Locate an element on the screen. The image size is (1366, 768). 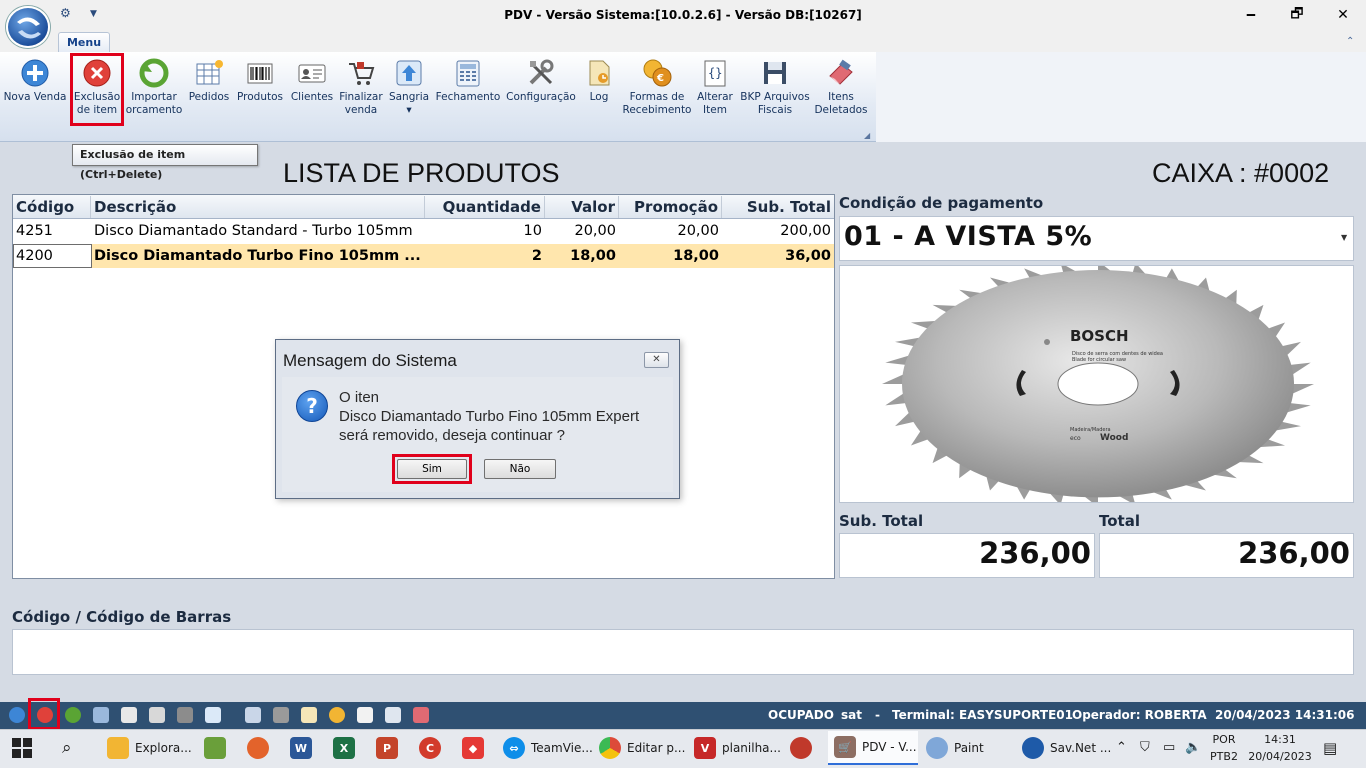
taskbar-anydesk: ◆ is located at coordinates (476, 748).